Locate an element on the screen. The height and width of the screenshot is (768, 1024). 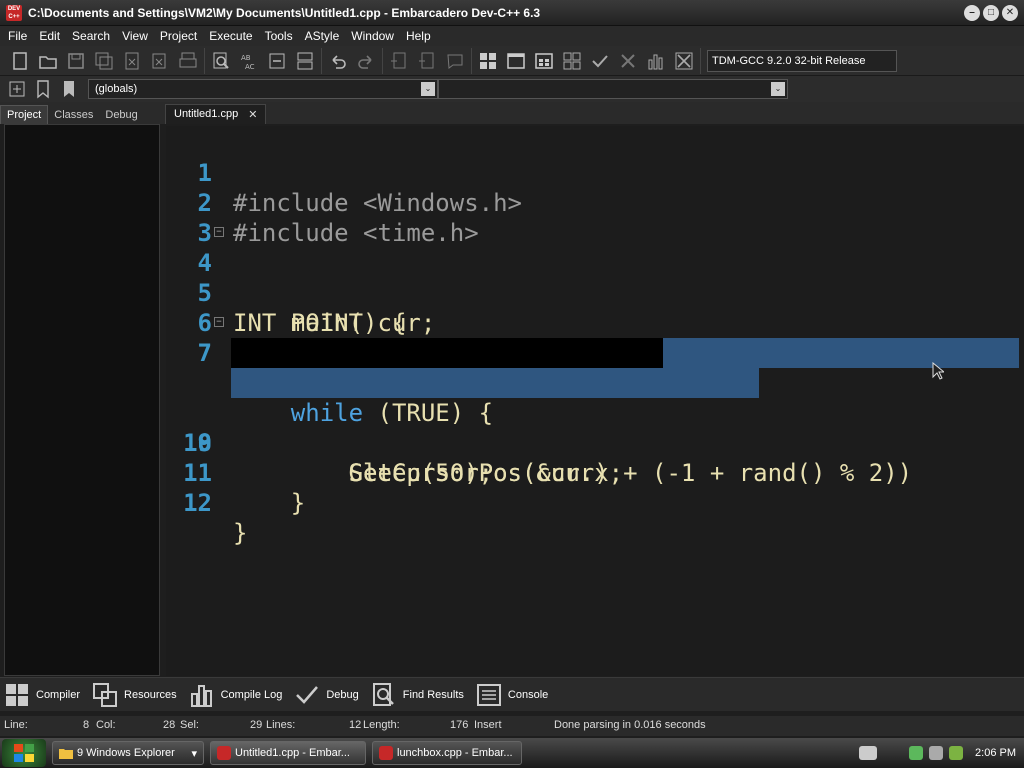
chart-bars-icon is located at coordinates (655, 61).